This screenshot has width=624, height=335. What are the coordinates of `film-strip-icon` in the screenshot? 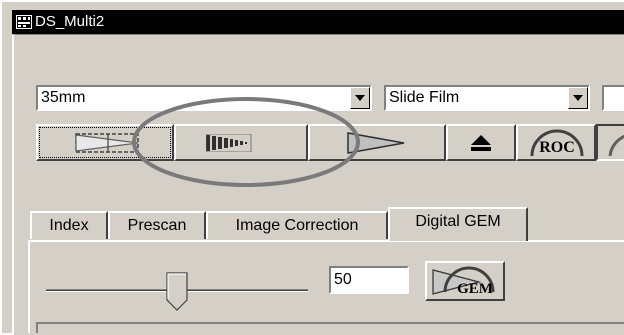 It's located at (229, 143).